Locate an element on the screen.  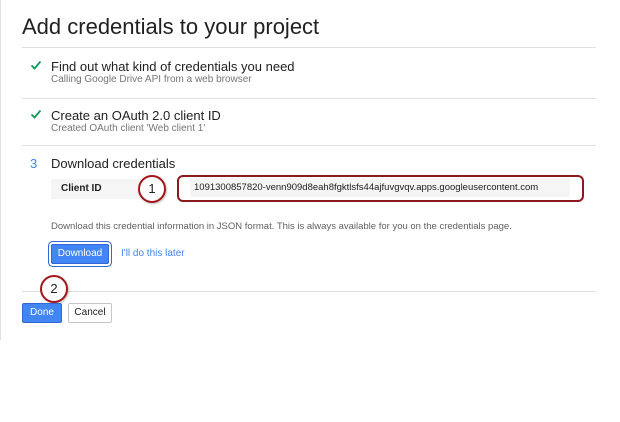
step-3: 3 Download credentials is located at coordinates (309, 164).